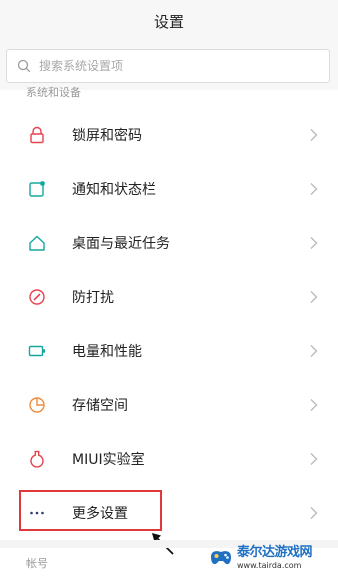  I want to click on watermark-name: 泰尔达游戏网, so click(275, 552).